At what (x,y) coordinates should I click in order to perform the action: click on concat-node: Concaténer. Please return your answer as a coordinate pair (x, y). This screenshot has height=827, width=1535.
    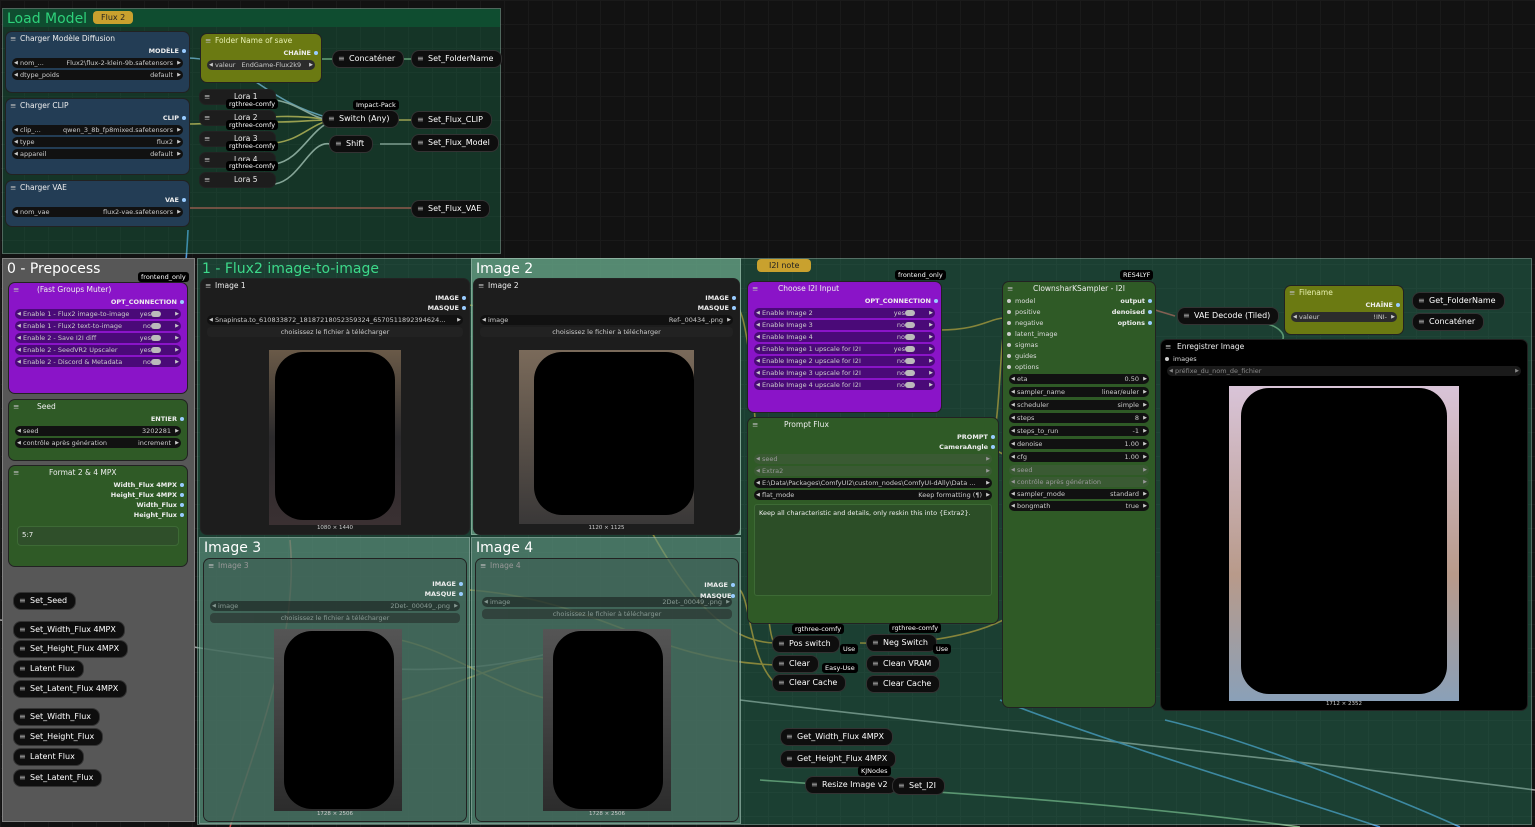
    Looking at the image, I should click on (368, 59).